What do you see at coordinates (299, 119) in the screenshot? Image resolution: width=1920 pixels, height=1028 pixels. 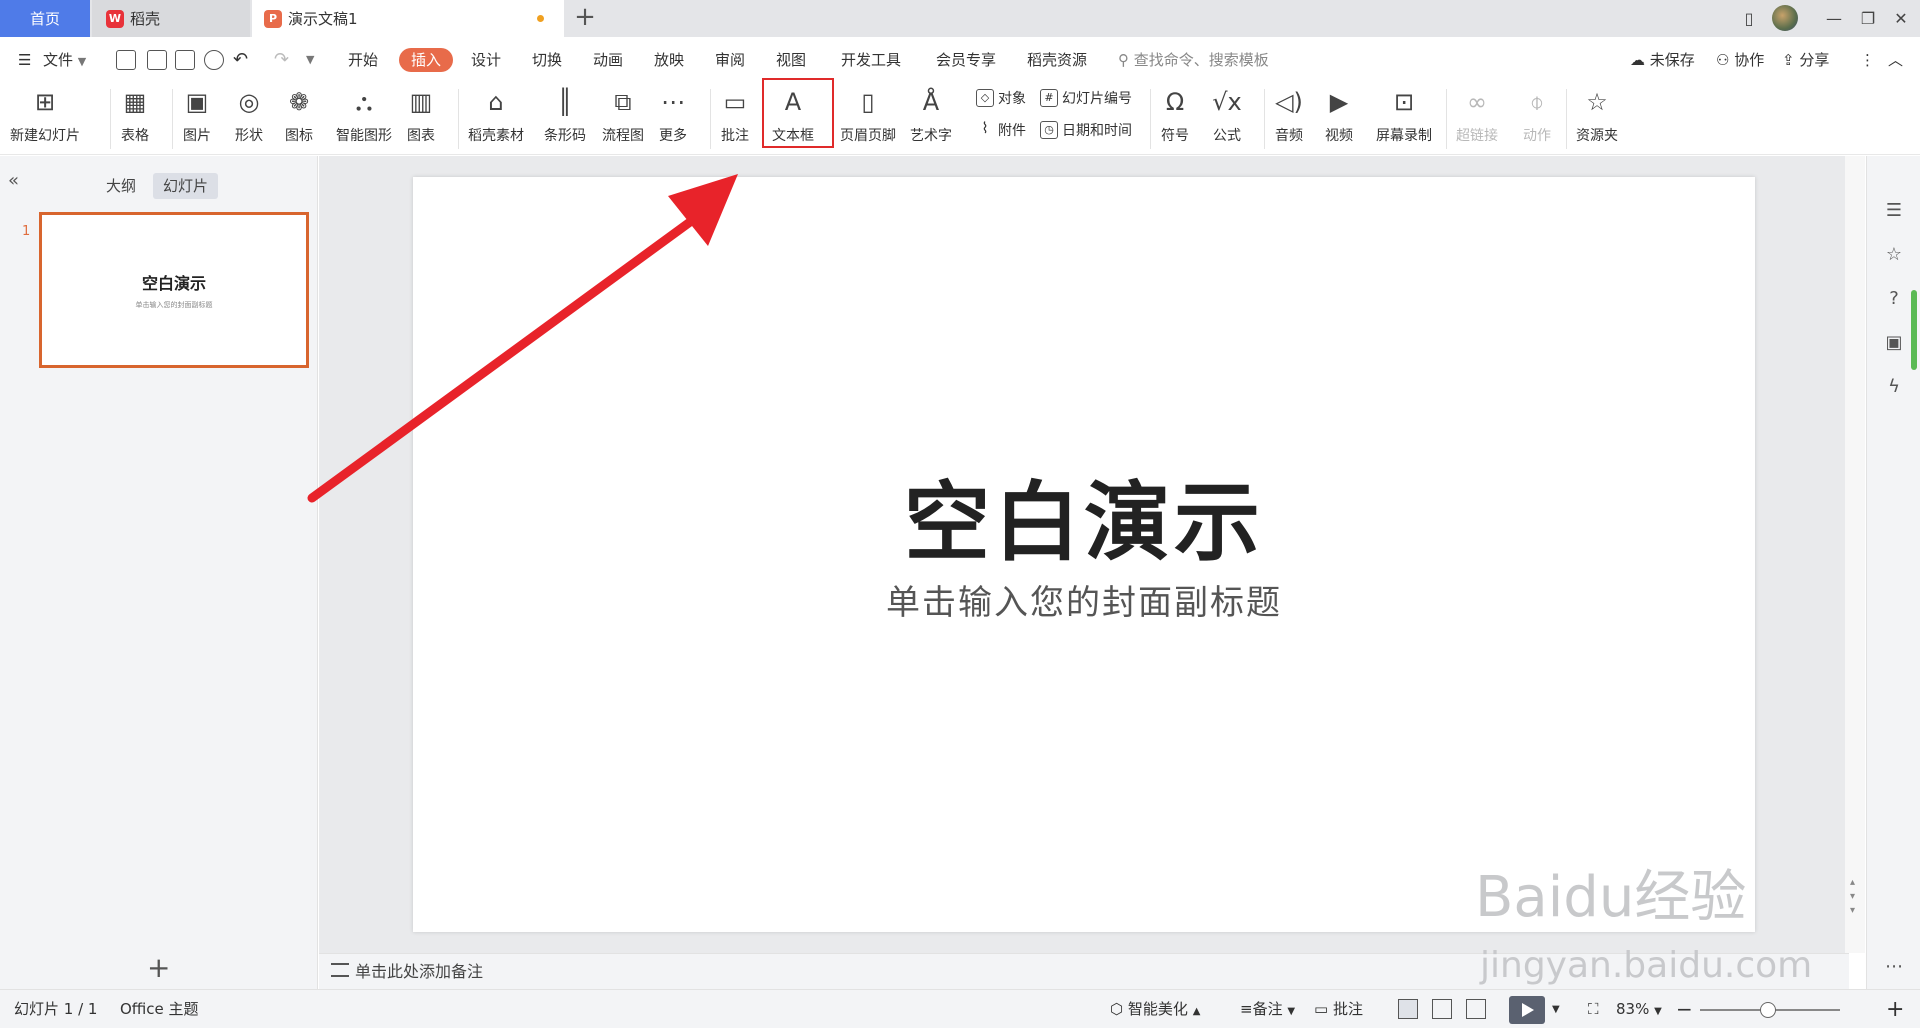 I see `icon-library-button: ❁ 图标` at bounding box center [299, 119].